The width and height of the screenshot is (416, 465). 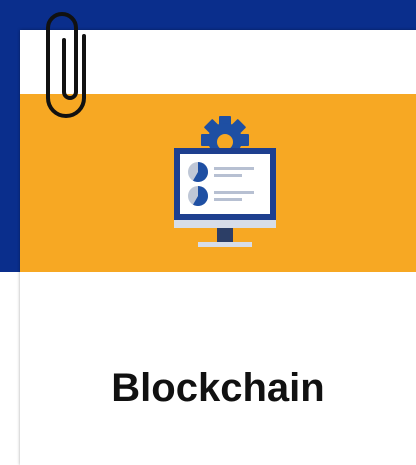 I want to click on monitor-gear-icon, so click(x=225, y=181).